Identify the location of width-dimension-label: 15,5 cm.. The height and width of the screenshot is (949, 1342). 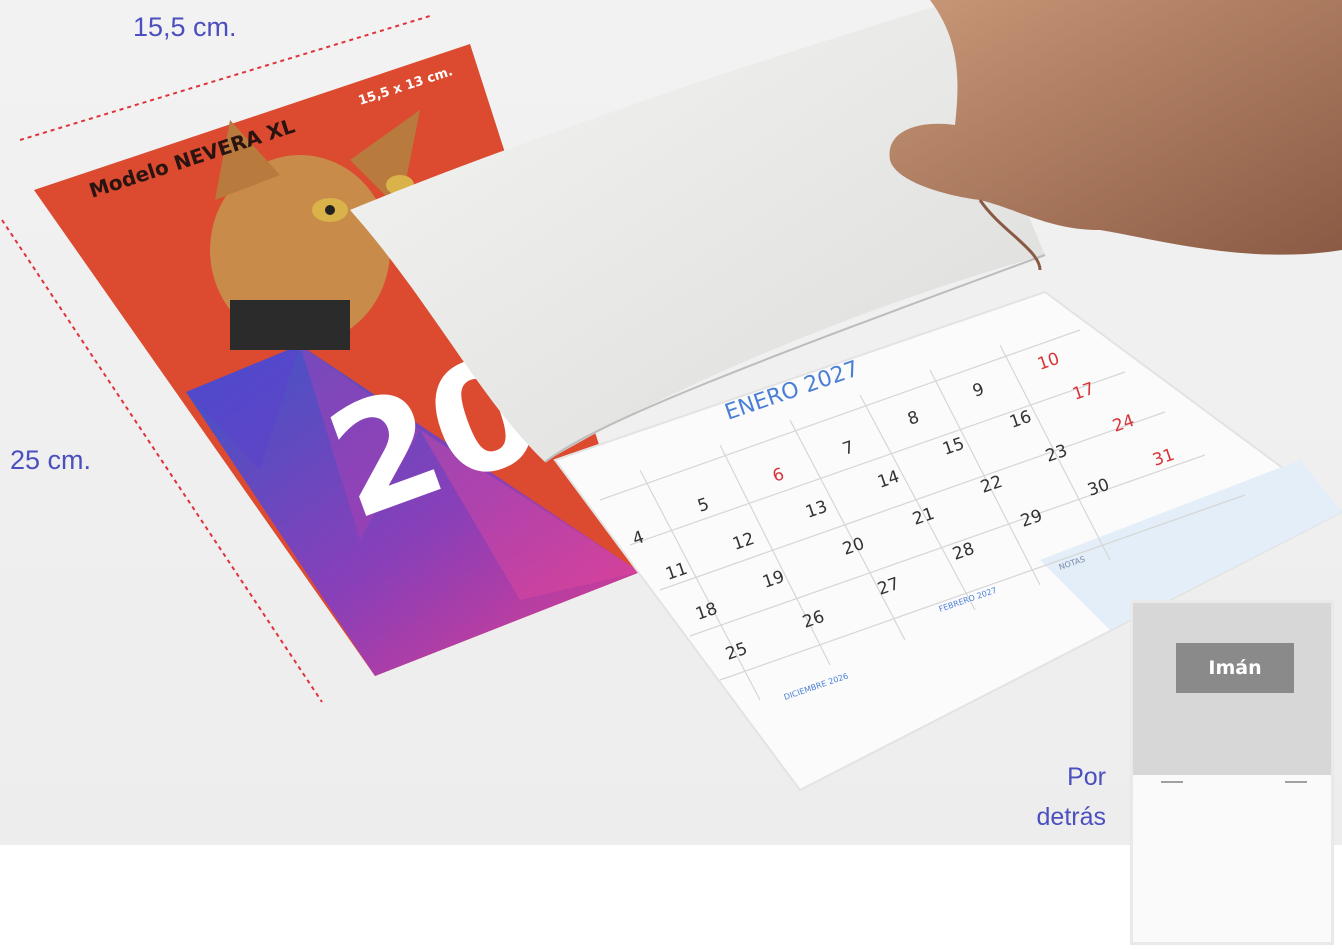
(185, 27).